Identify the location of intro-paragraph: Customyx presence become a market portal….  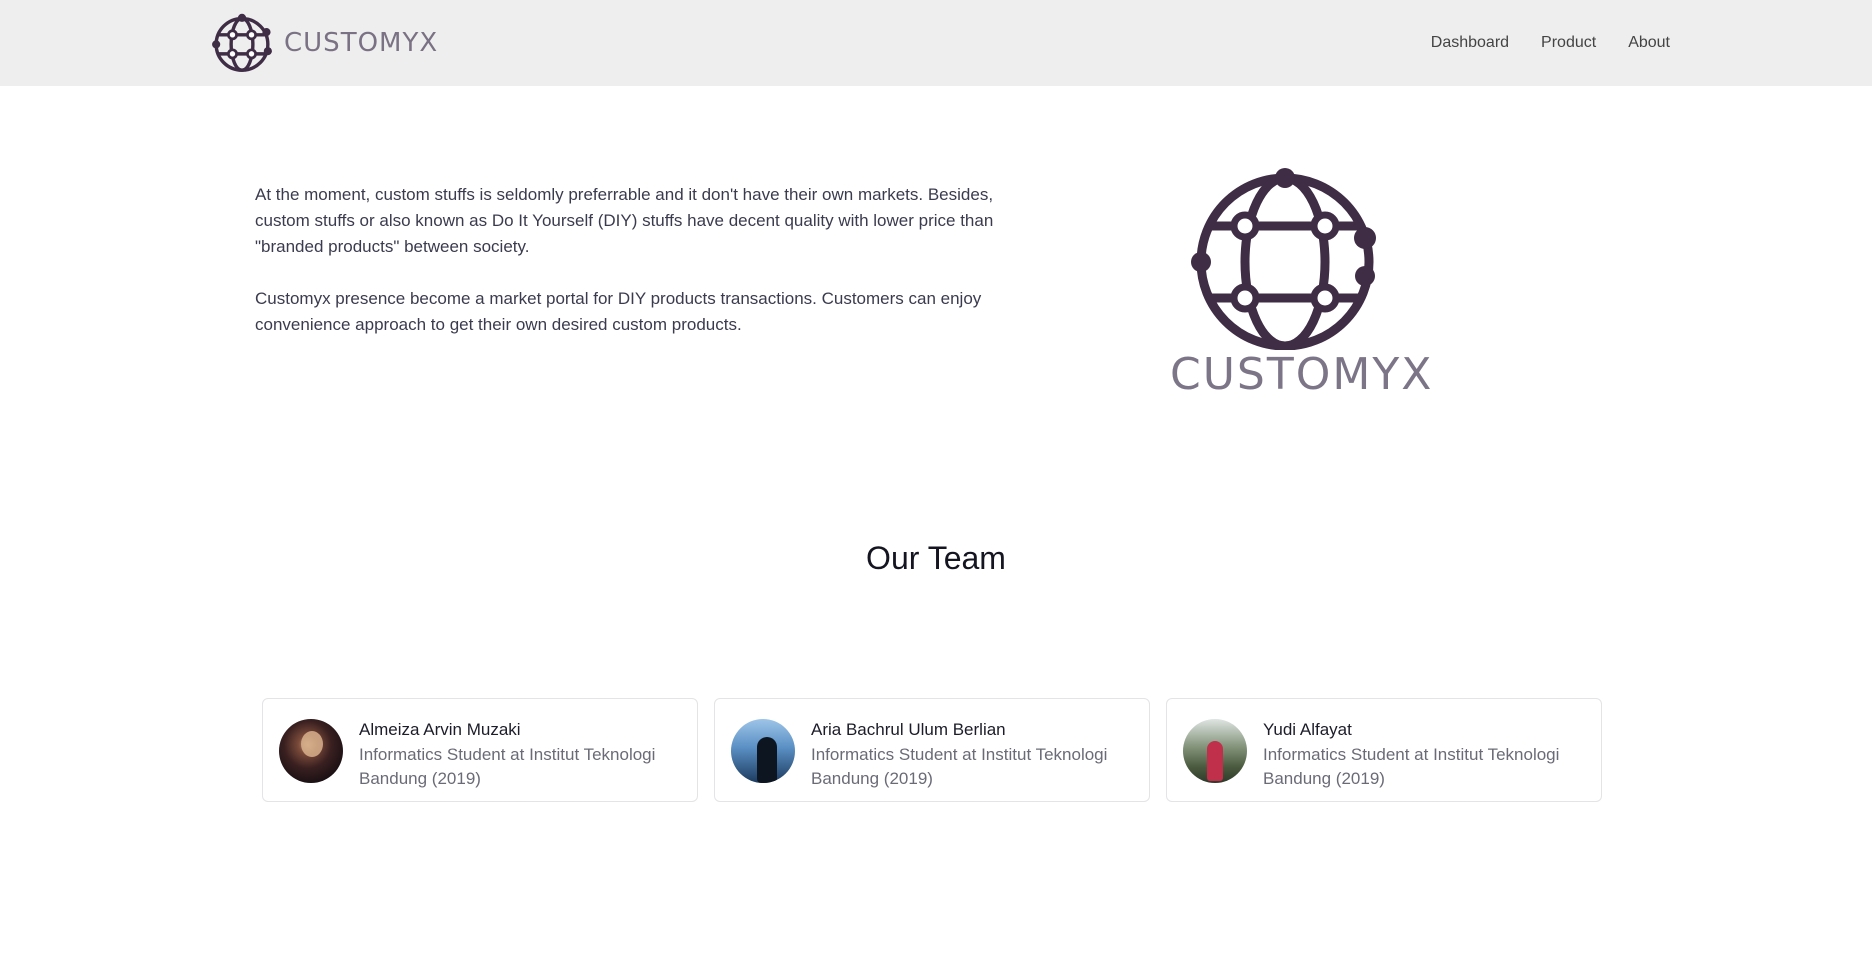
(618, 311).